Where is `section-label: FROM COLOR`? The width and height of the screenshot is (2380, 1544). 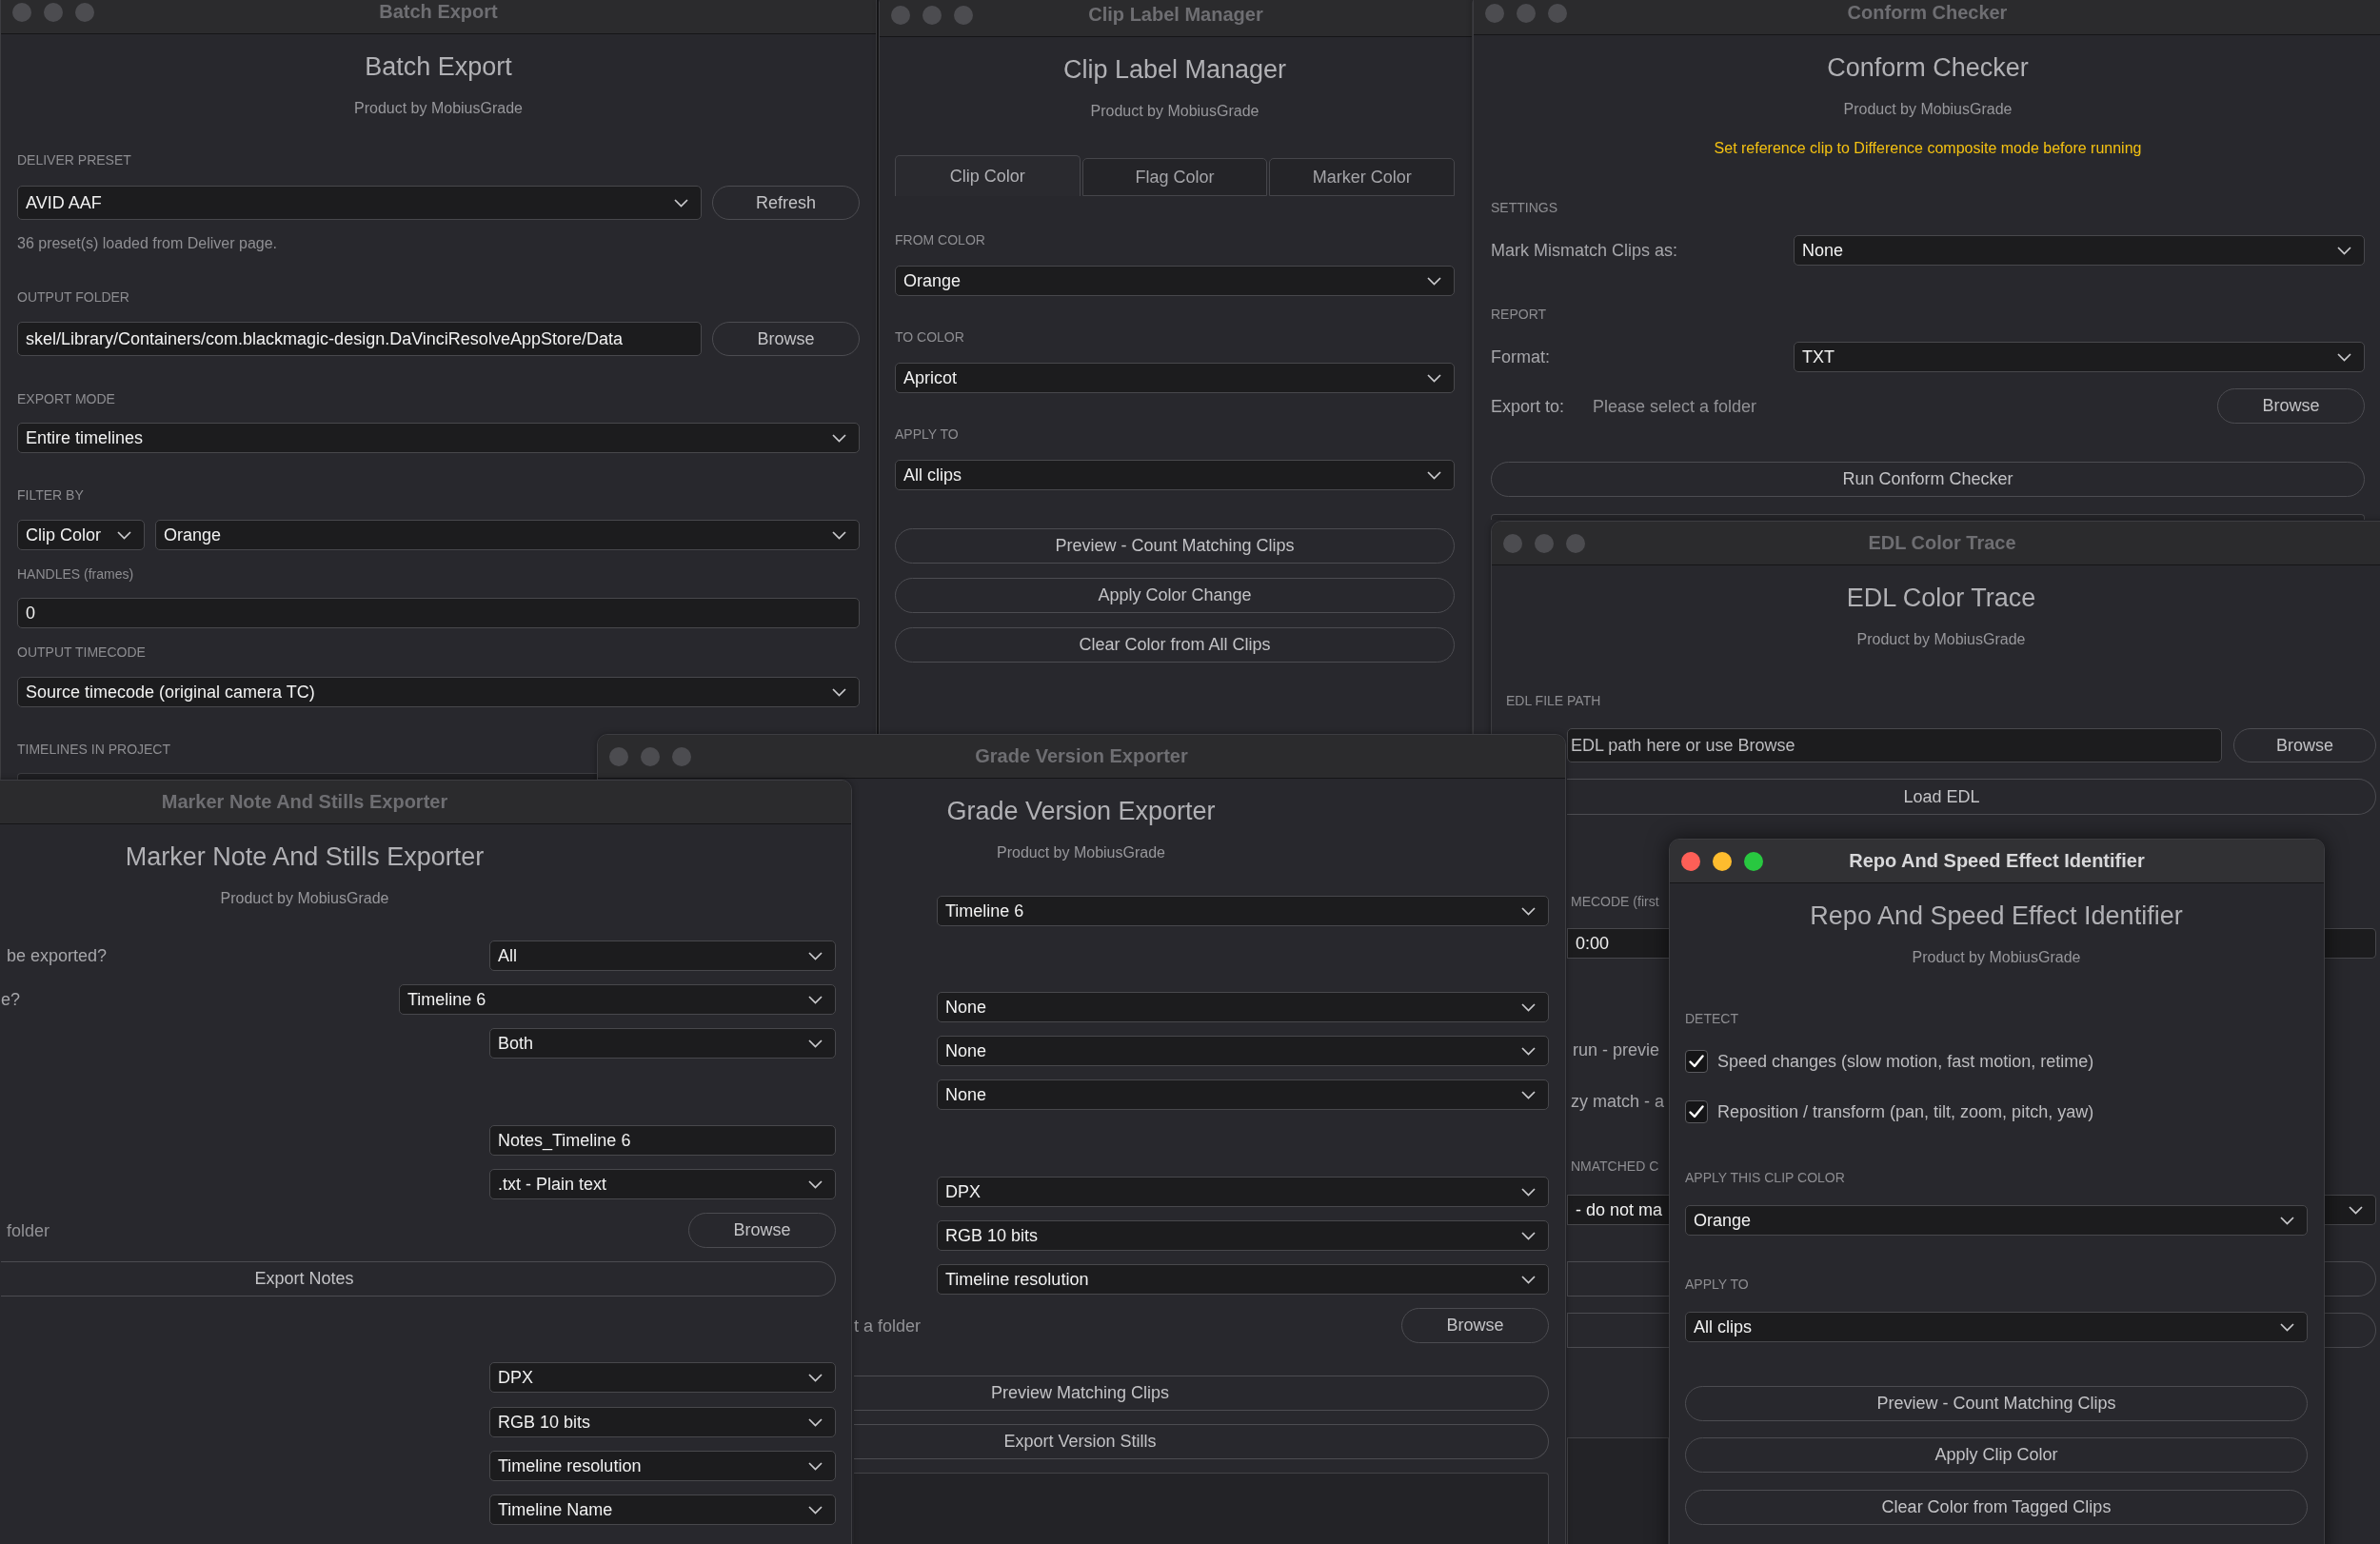
section-label: FROM COLOR is located at coordinates (940, 240).